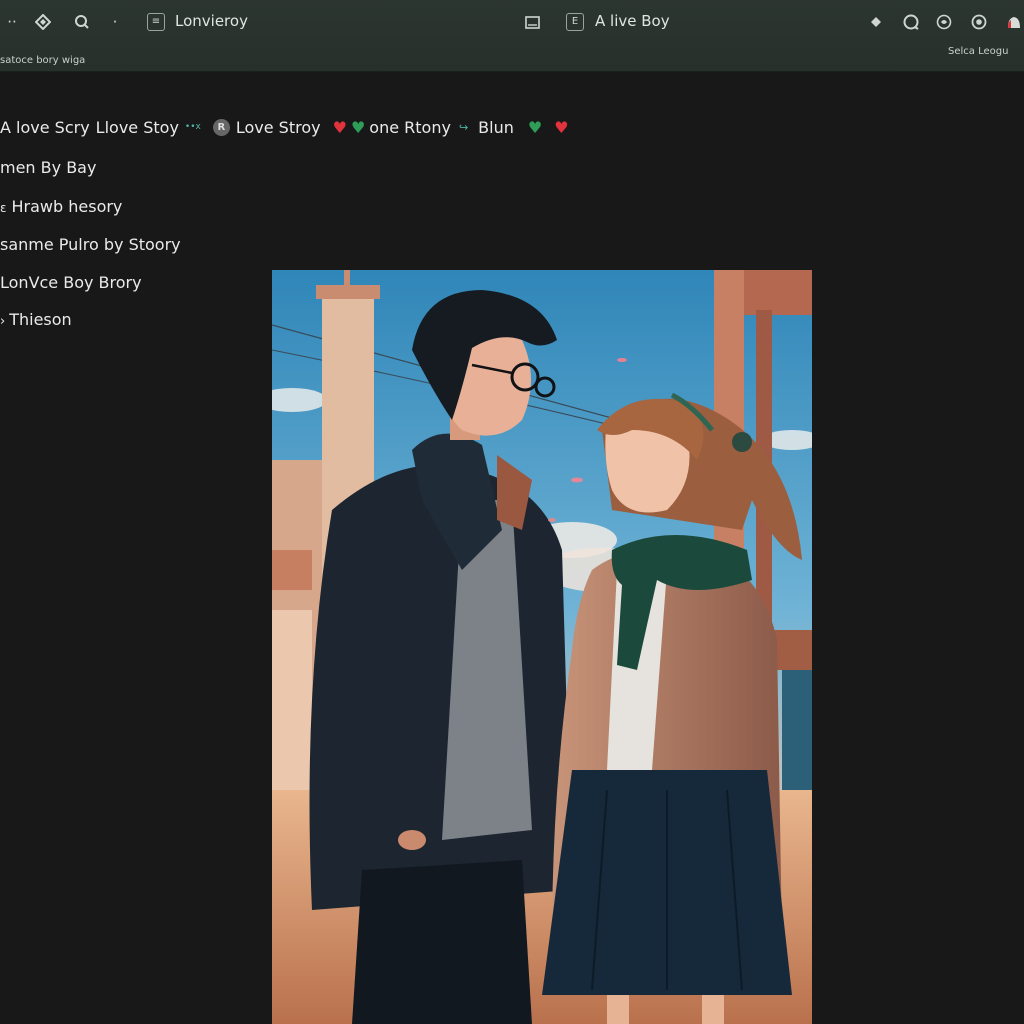 This screenshot has width=1024, height=1024. I want to click on picture-icon, so click(532, 22).